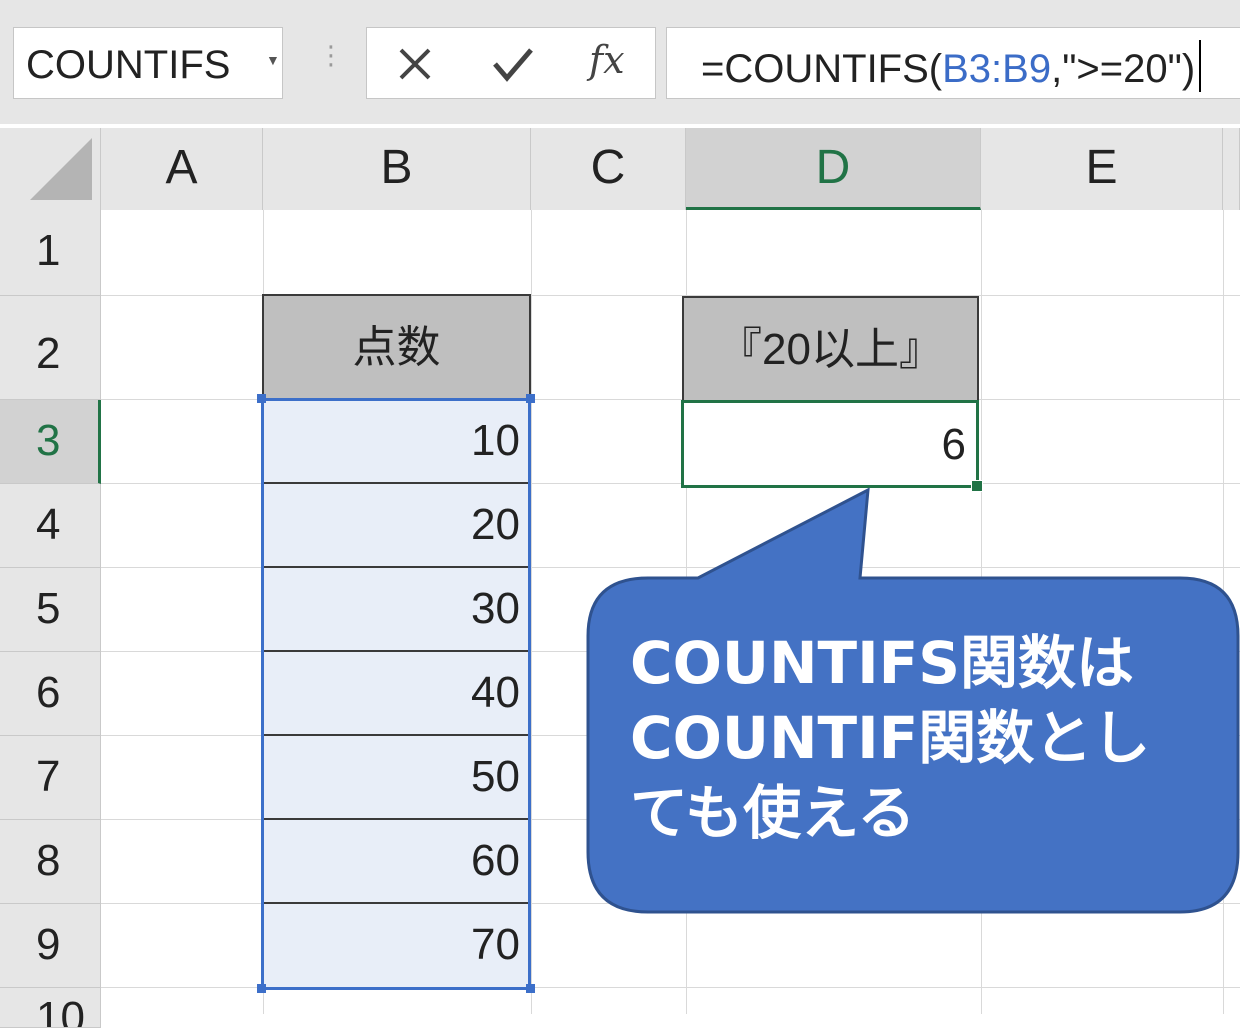  I want to click on row-header-8: 8, so click(50, 862).